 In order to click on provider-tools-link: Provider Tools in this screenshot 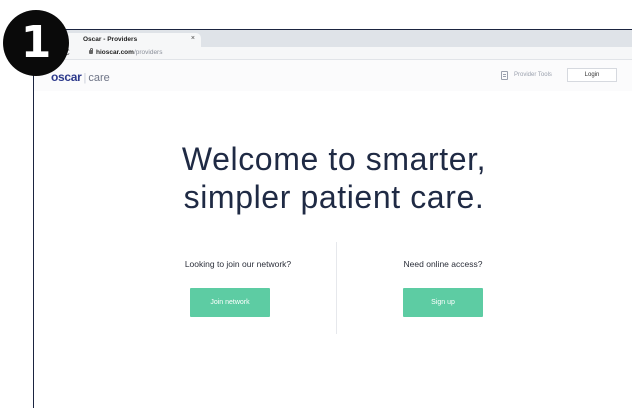, I will do `click(533, 75)`.